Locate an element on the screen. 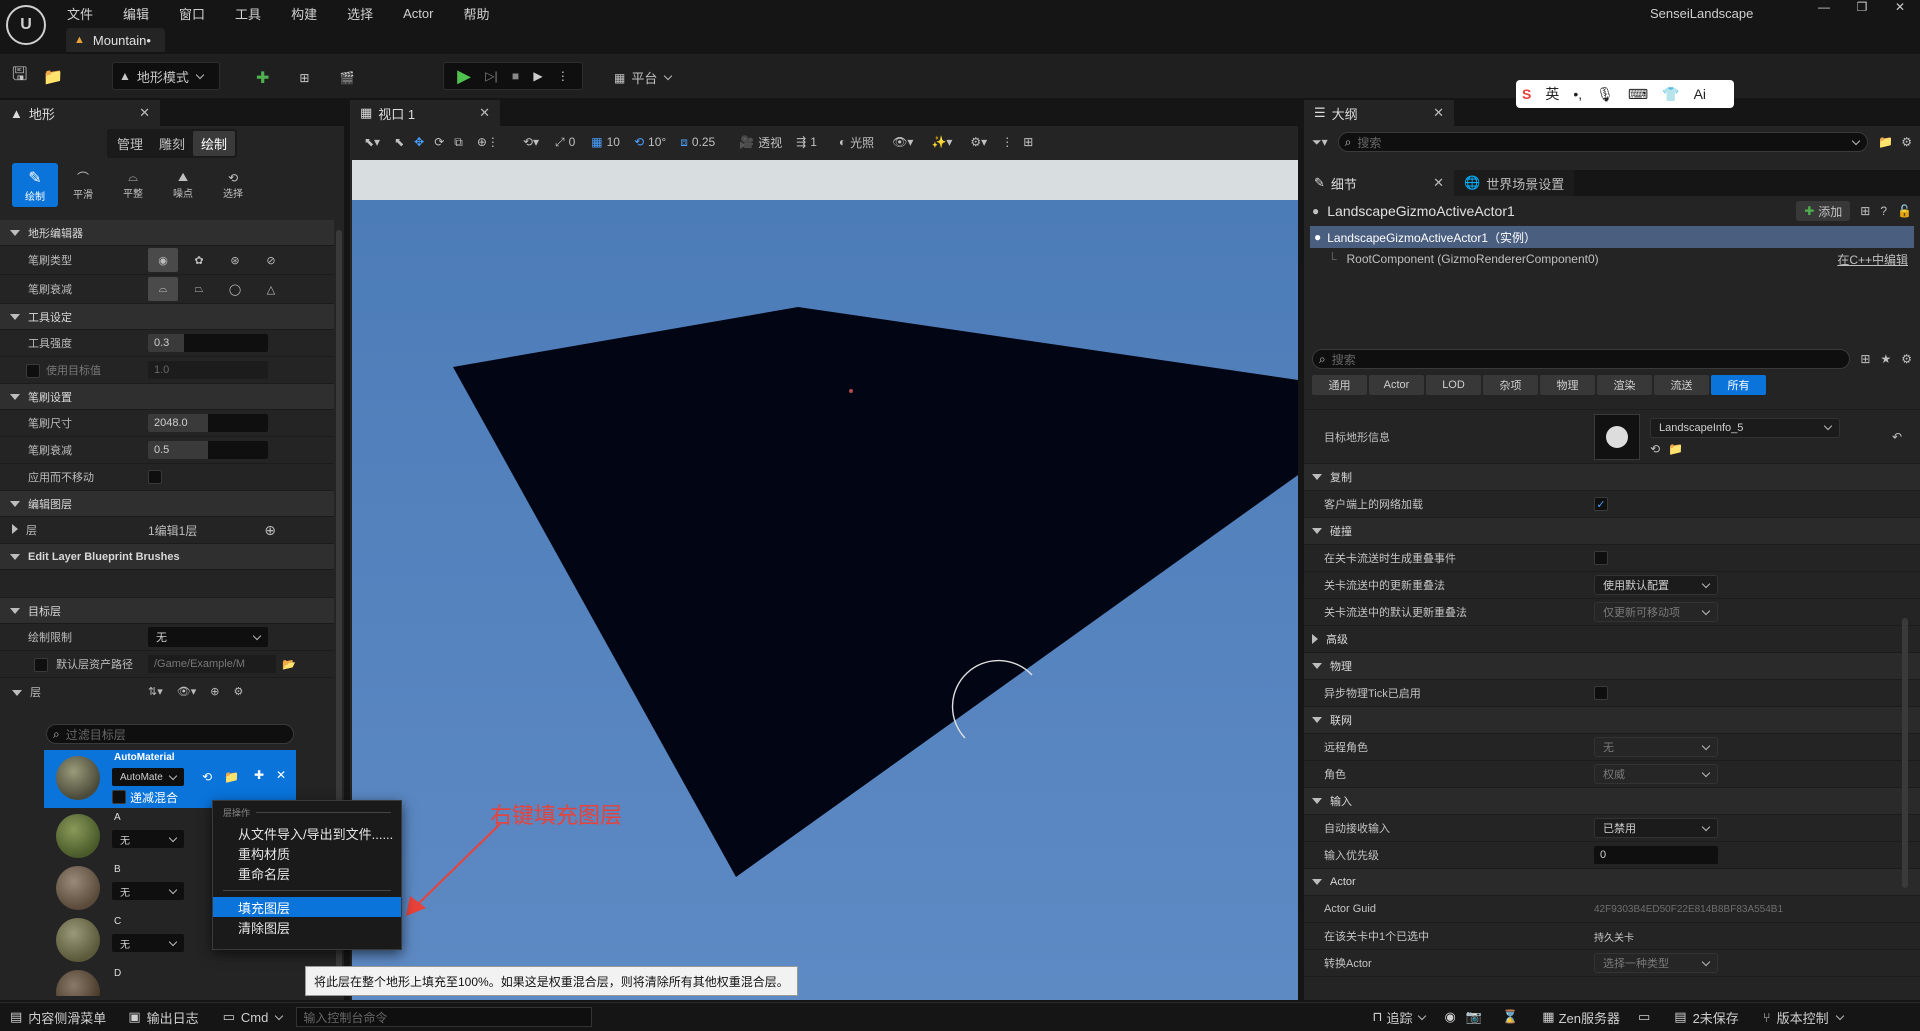 The image size is (1920, 1031). delete-layer-icon: ✕ is located at coordinates (281, 775).